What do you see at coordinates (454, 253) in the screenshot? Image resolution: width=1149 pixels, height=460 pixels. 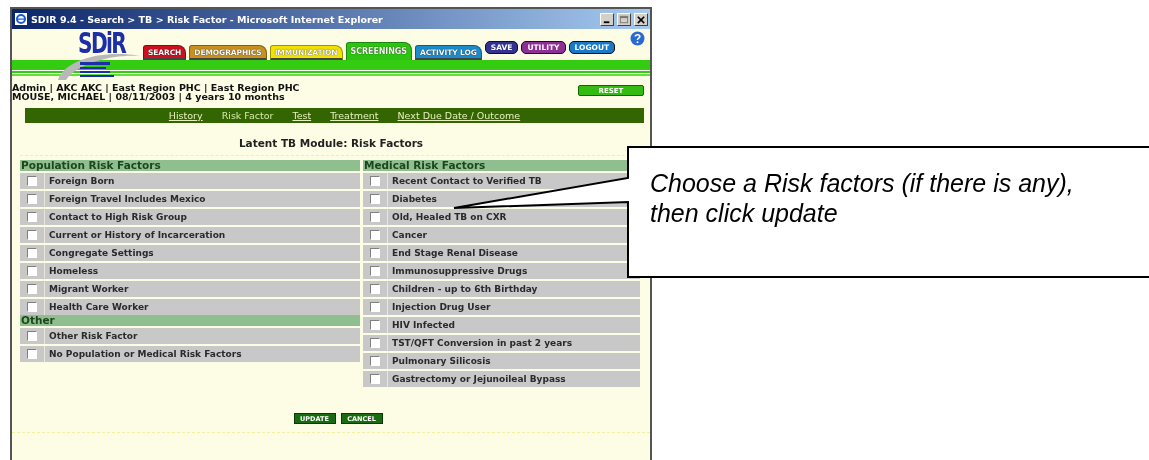 I see `risk-factor-label: End Stage Renal Disease` at bounding box center [454, 253].